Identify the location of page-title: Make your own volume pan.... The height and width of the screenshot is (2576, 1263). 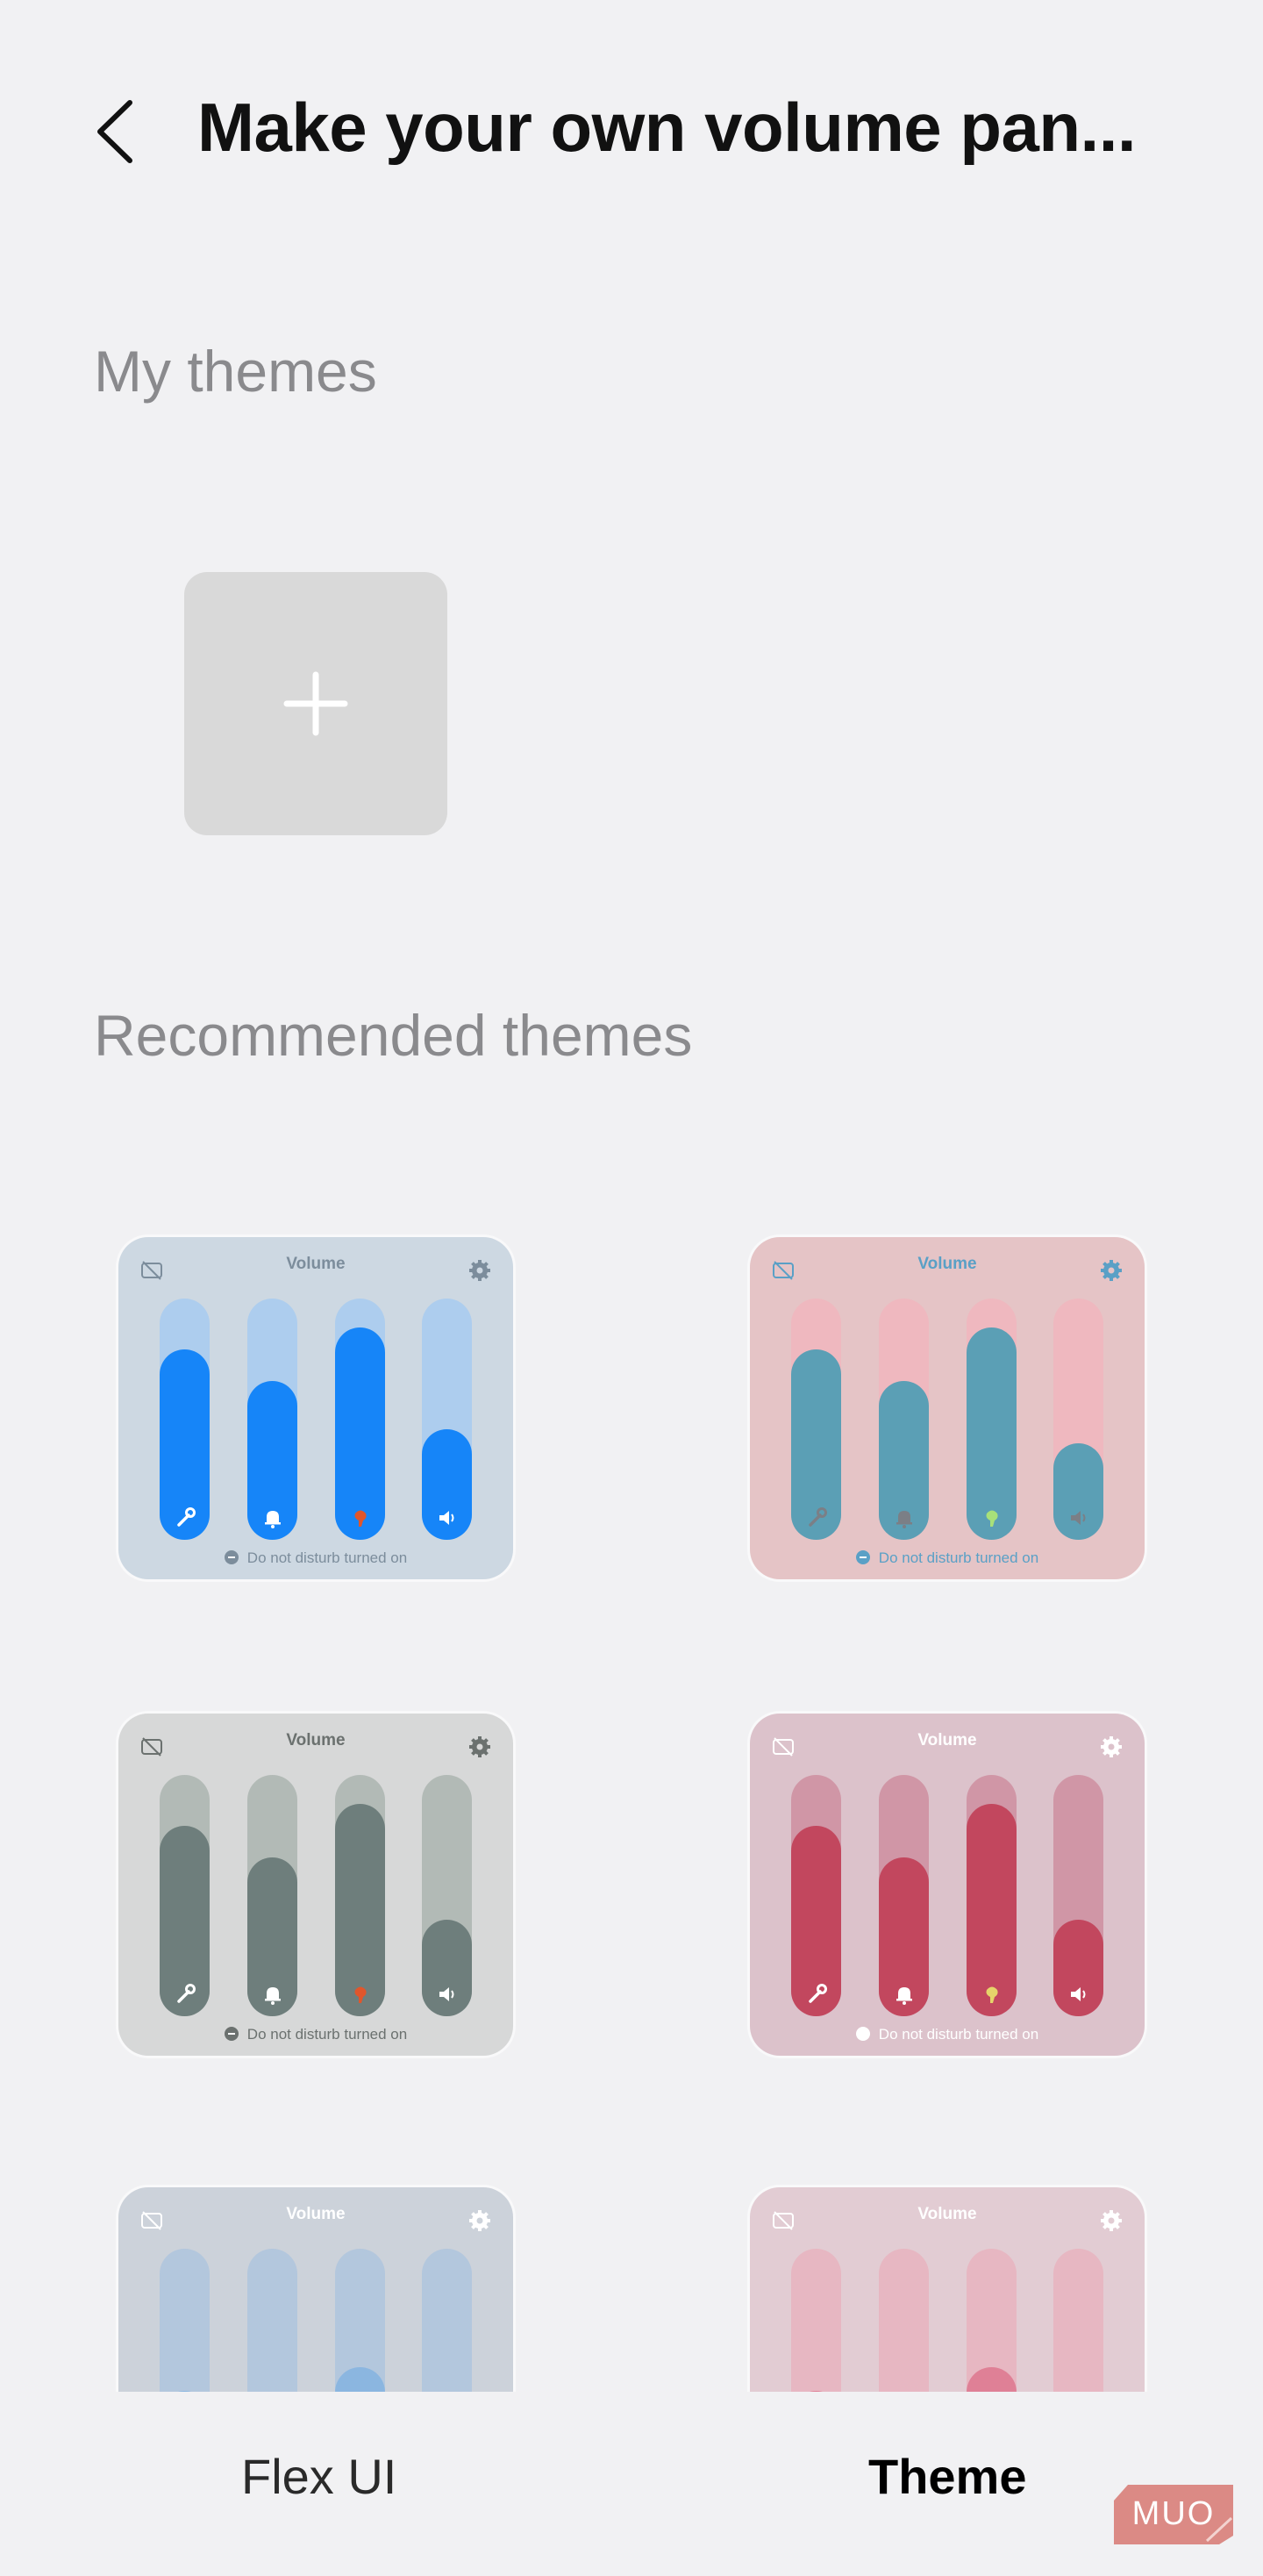
(667, 127).